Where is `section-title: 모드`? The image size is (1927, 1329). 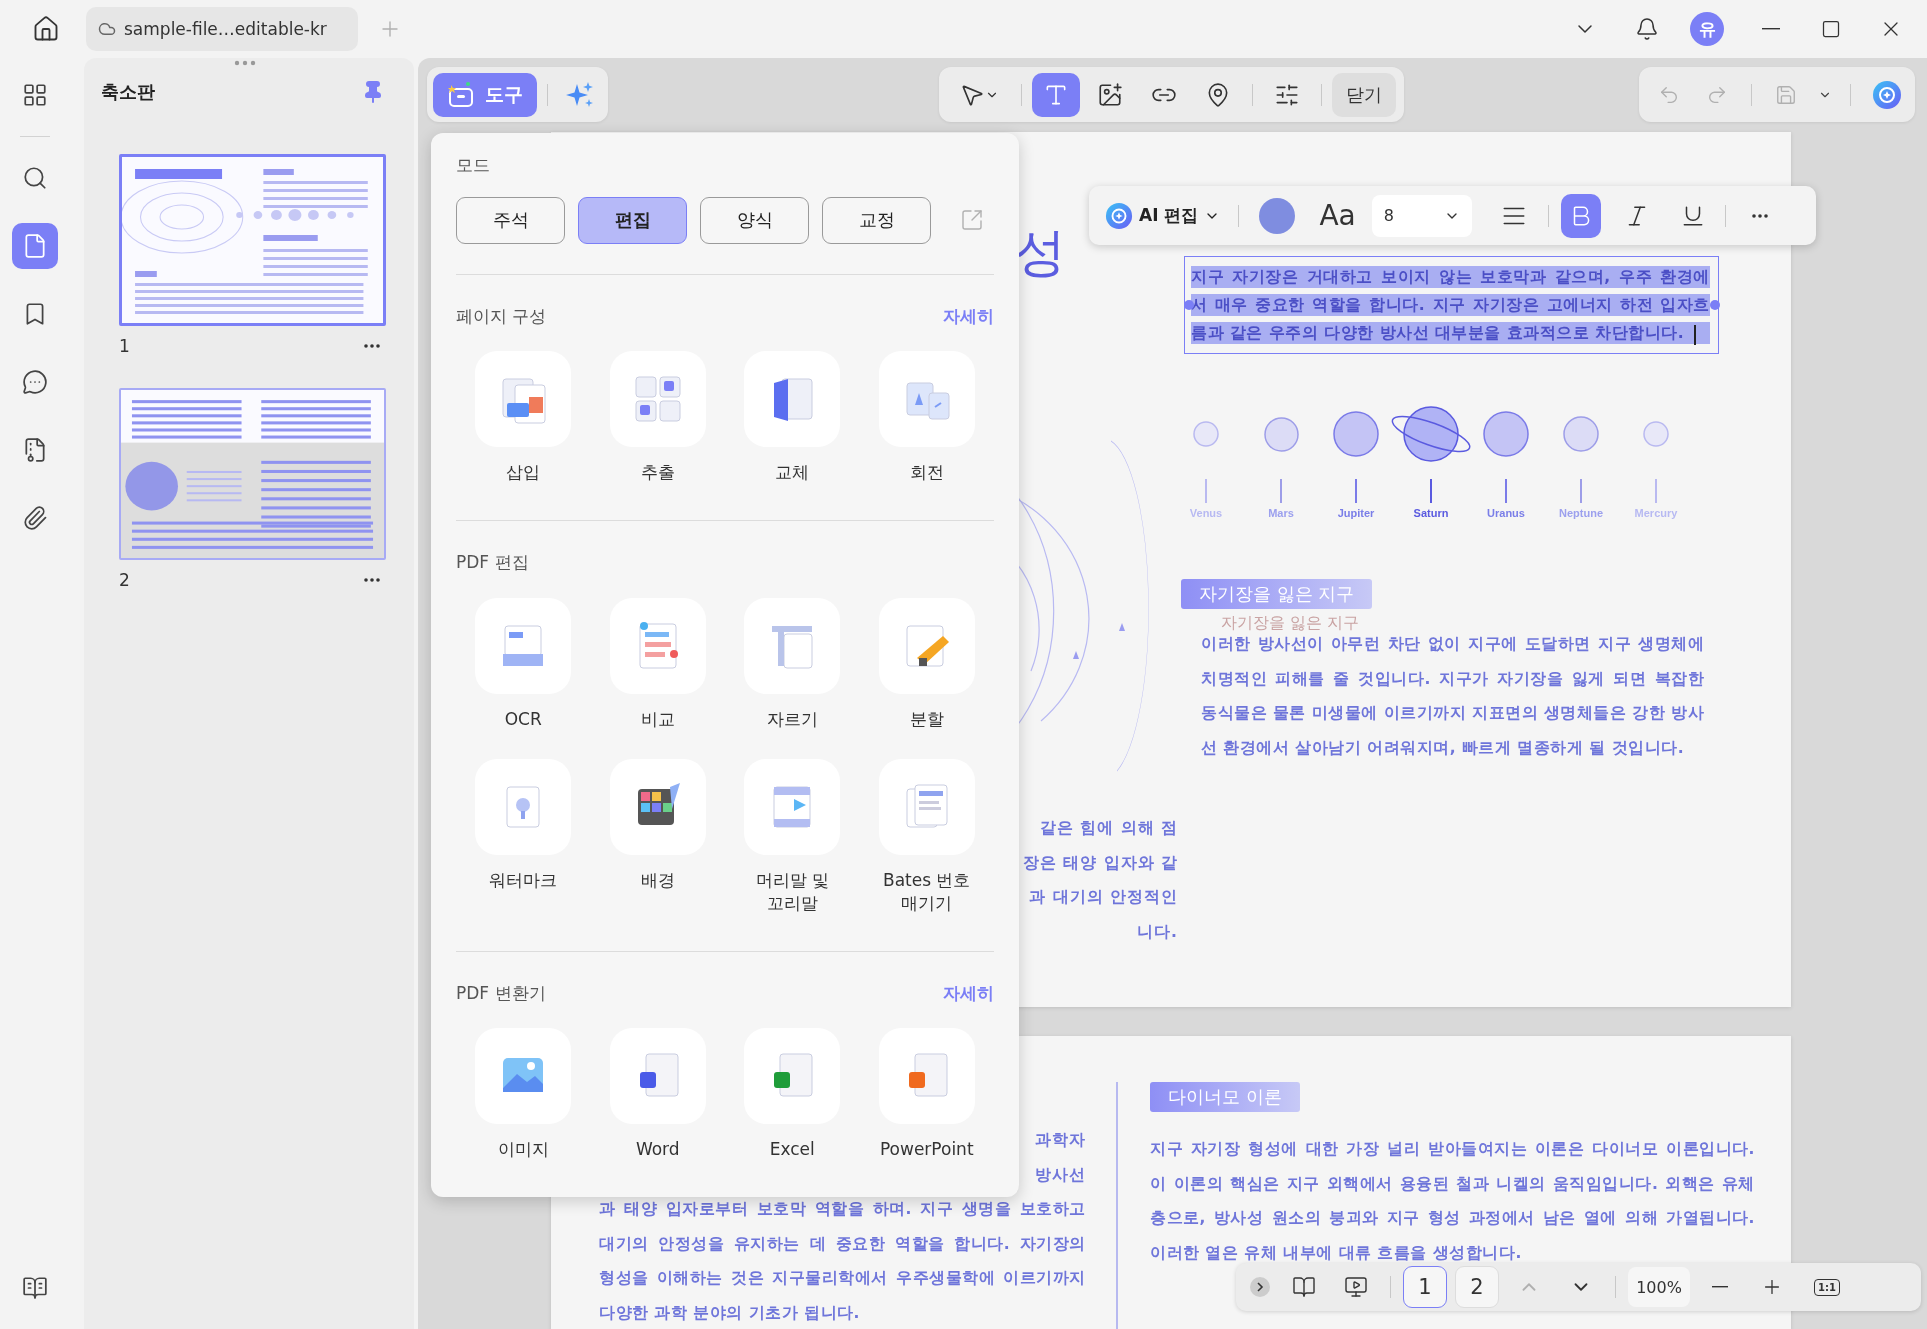 section-title: 모드 is located at coordinates (473, 166).